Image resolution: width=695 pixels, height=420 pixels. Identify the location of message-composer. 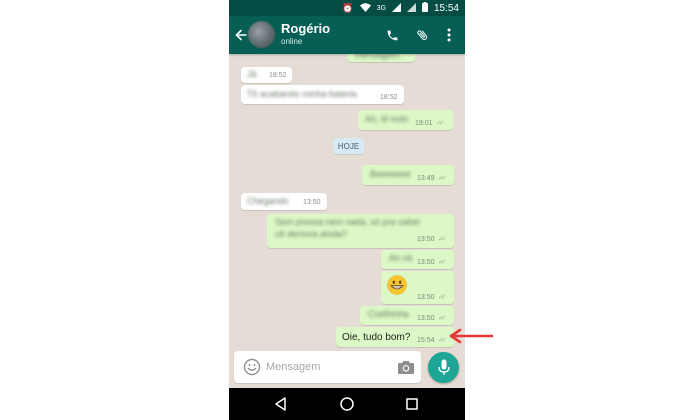
(327, 367).